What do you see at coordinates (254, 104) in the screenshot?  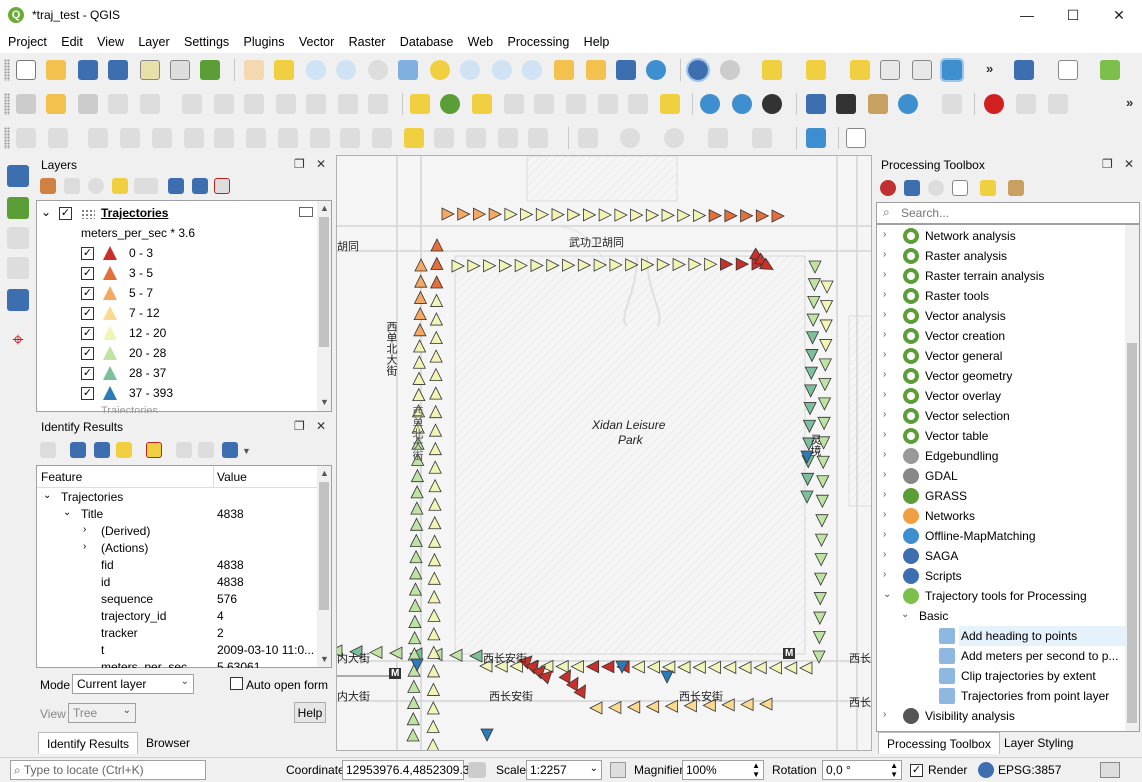 I see `cut-features-icon` at bounding box center [254, 104].